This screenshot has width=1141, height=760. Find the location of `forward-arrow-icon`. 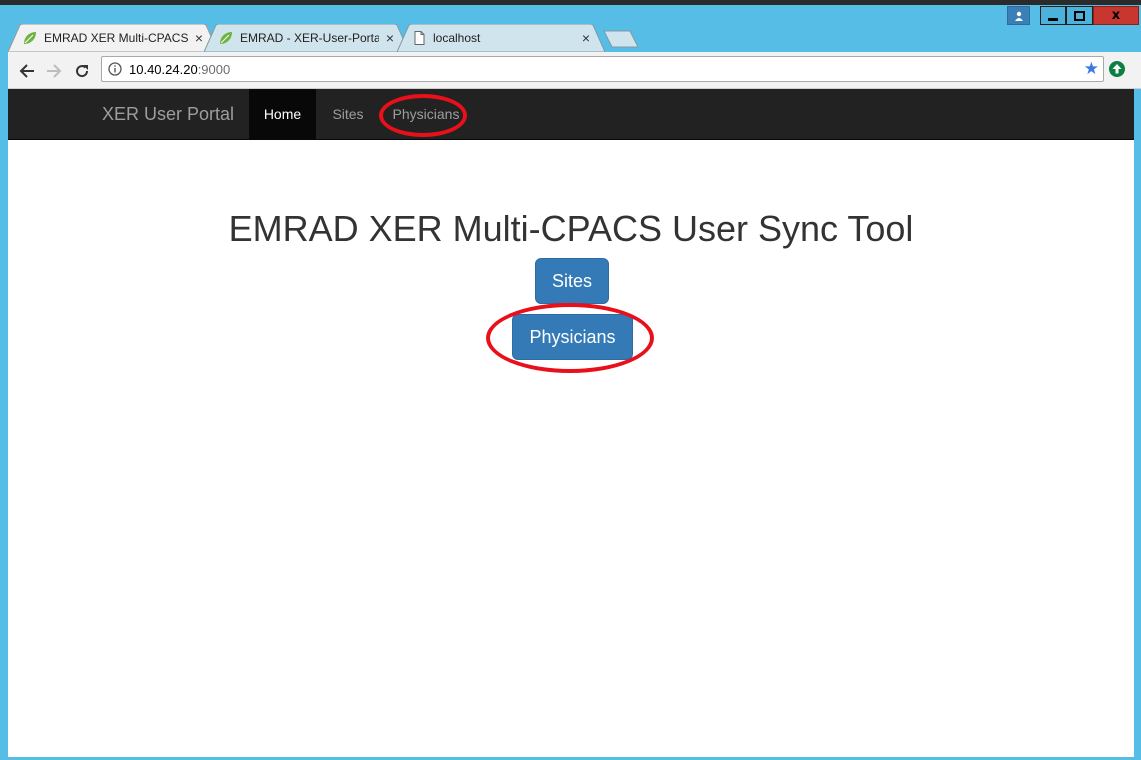

forward-arrow-icon is located at coordinates (54, 71).